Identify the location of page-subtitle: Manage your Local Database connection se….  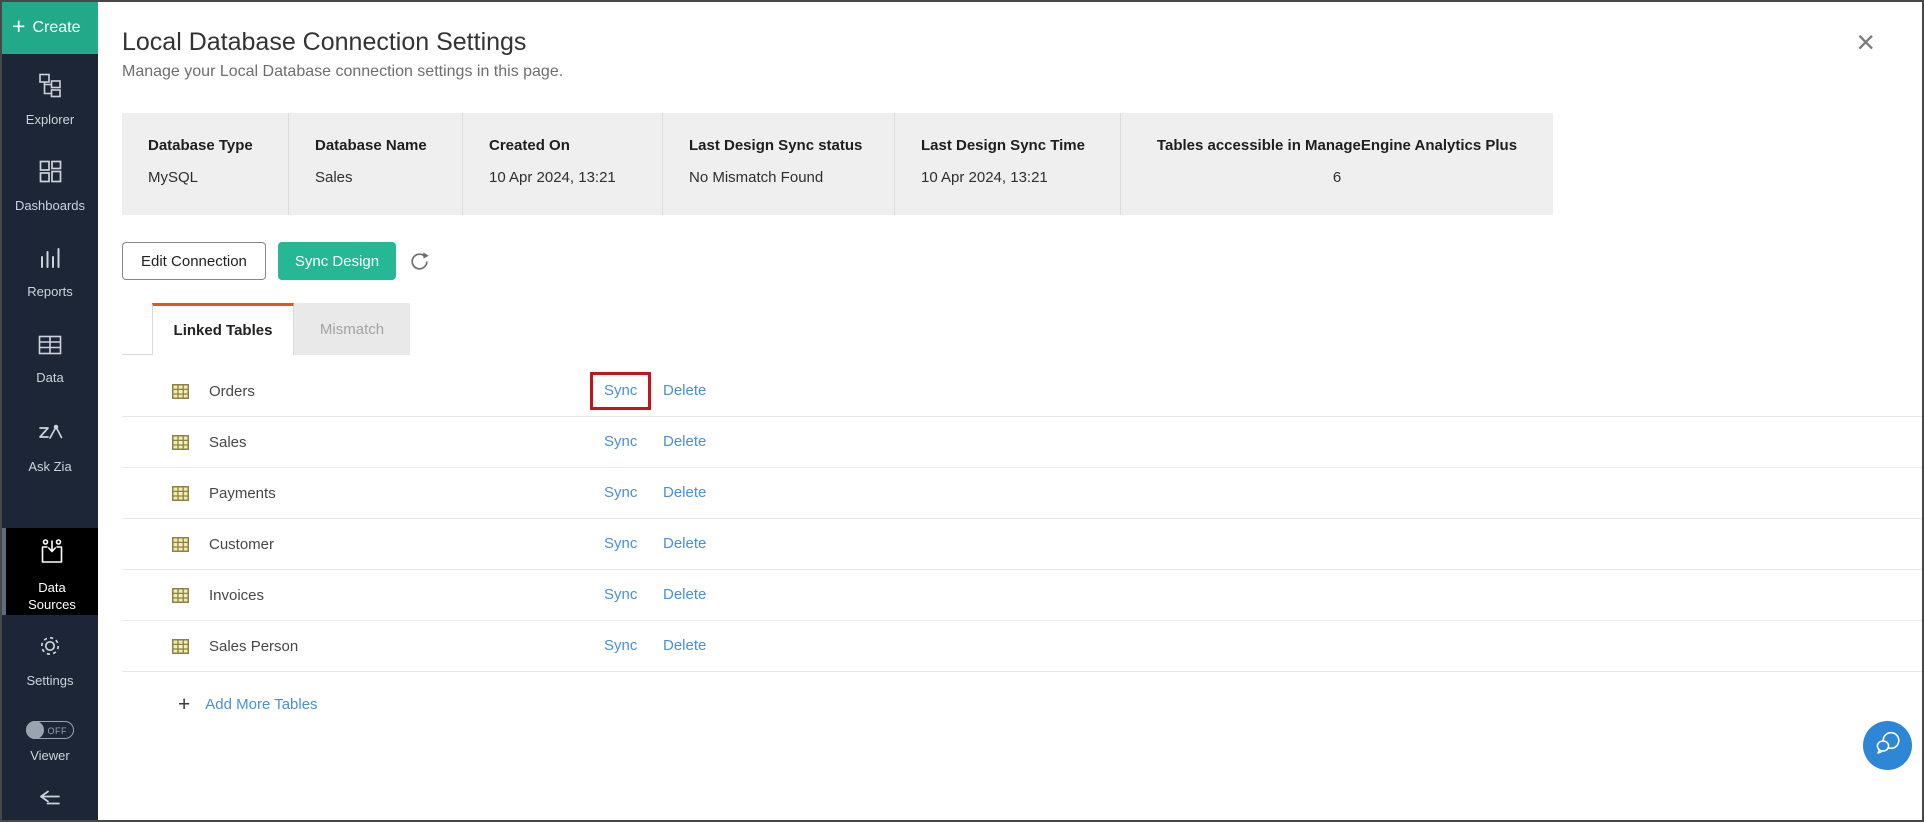
(343, 71).